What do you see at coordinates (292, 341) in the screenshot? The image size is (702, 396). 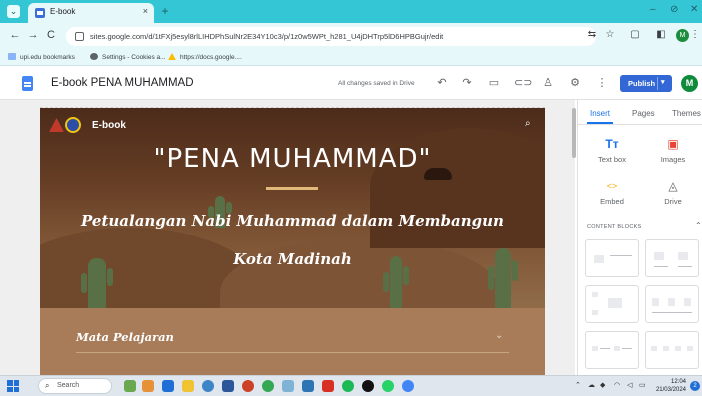 I see `collapsible-section: Mata Pelajaran ⌄` at bounding box center [292, 341].